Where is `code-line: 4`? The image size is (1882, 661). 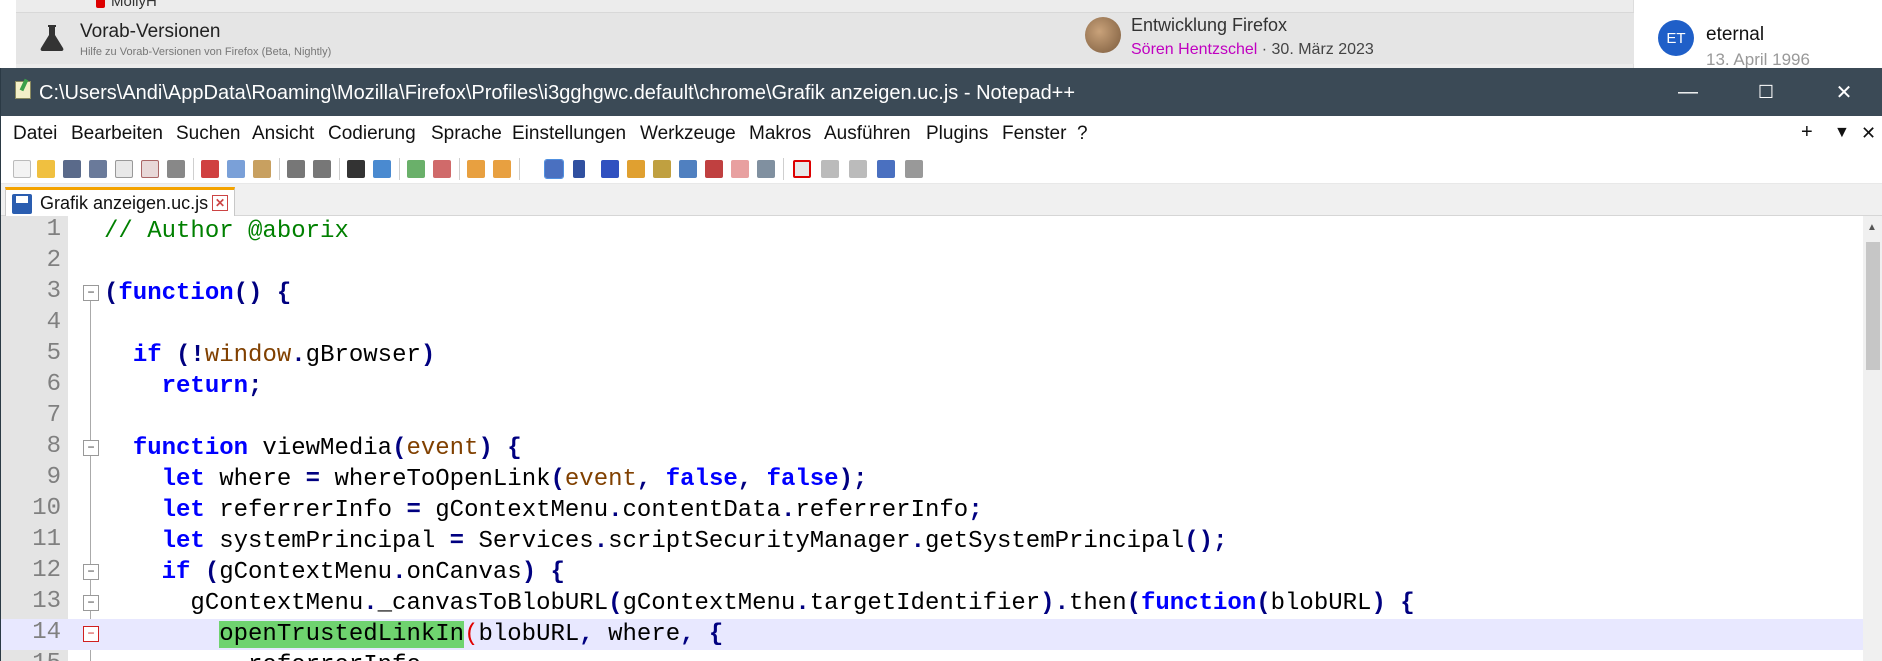 code-line: 4 is located at coordinates (932, 324).